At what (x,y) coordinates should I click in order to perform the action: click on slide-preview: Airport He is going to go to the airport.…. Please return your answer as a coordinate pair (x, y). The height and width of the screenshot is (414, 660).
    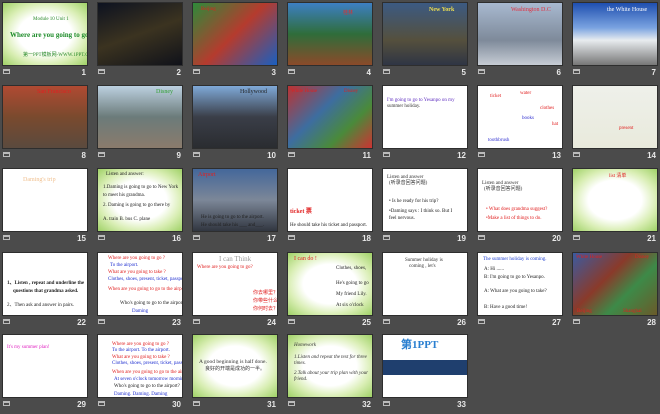
    Looking at the image, I should click on (235, 200).